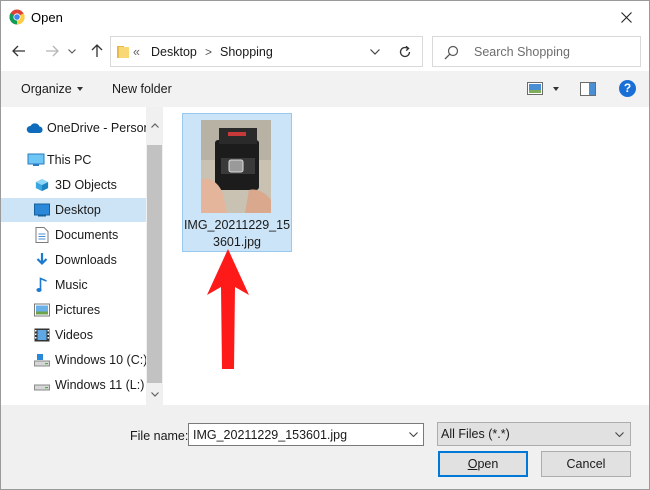 Image resolution: width=650 pixels, height=490 pixels. I want to click on sidebar-item-downloads: Downloads, so click(73, 260).